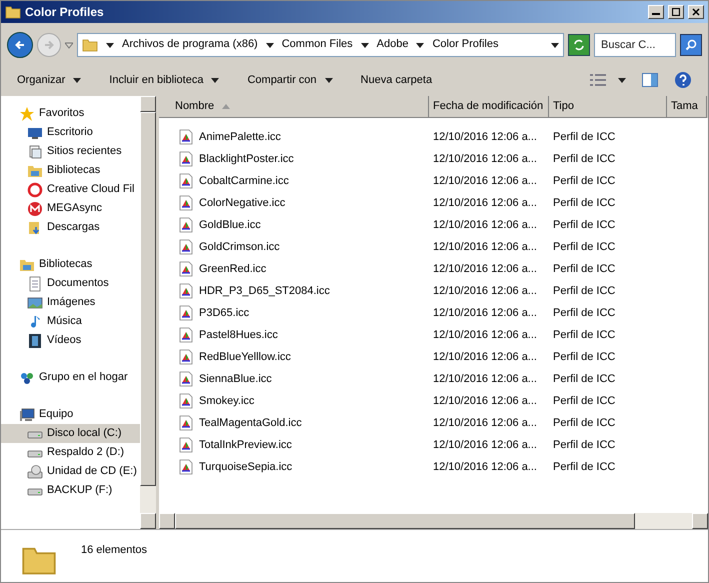 Image resolution: width=709 pixels, height=583 pixels. What do you see at coordinates (226, 401) in the screenshot?
I see `file-name: Smokey.icc` at bounding box center [226, 401].